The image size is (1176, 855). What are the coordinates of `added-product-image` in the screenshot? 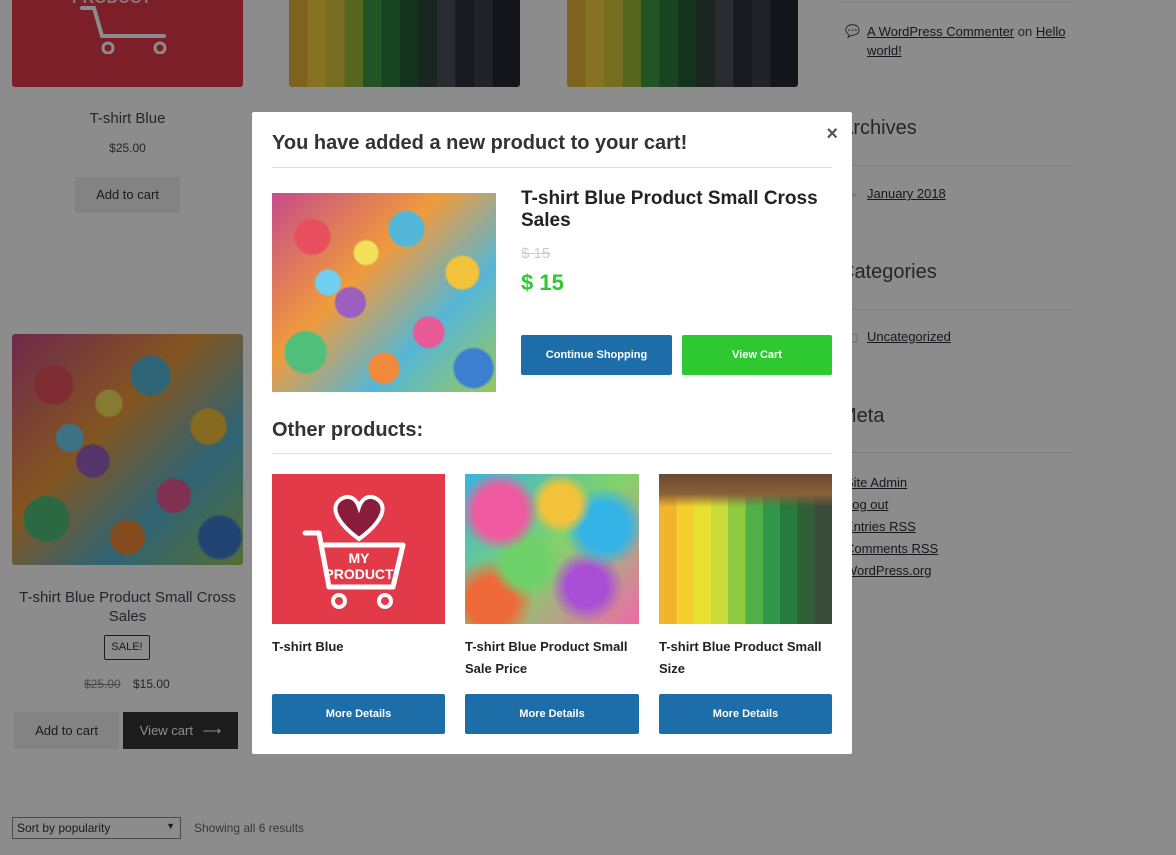 It's located at (384, 292).